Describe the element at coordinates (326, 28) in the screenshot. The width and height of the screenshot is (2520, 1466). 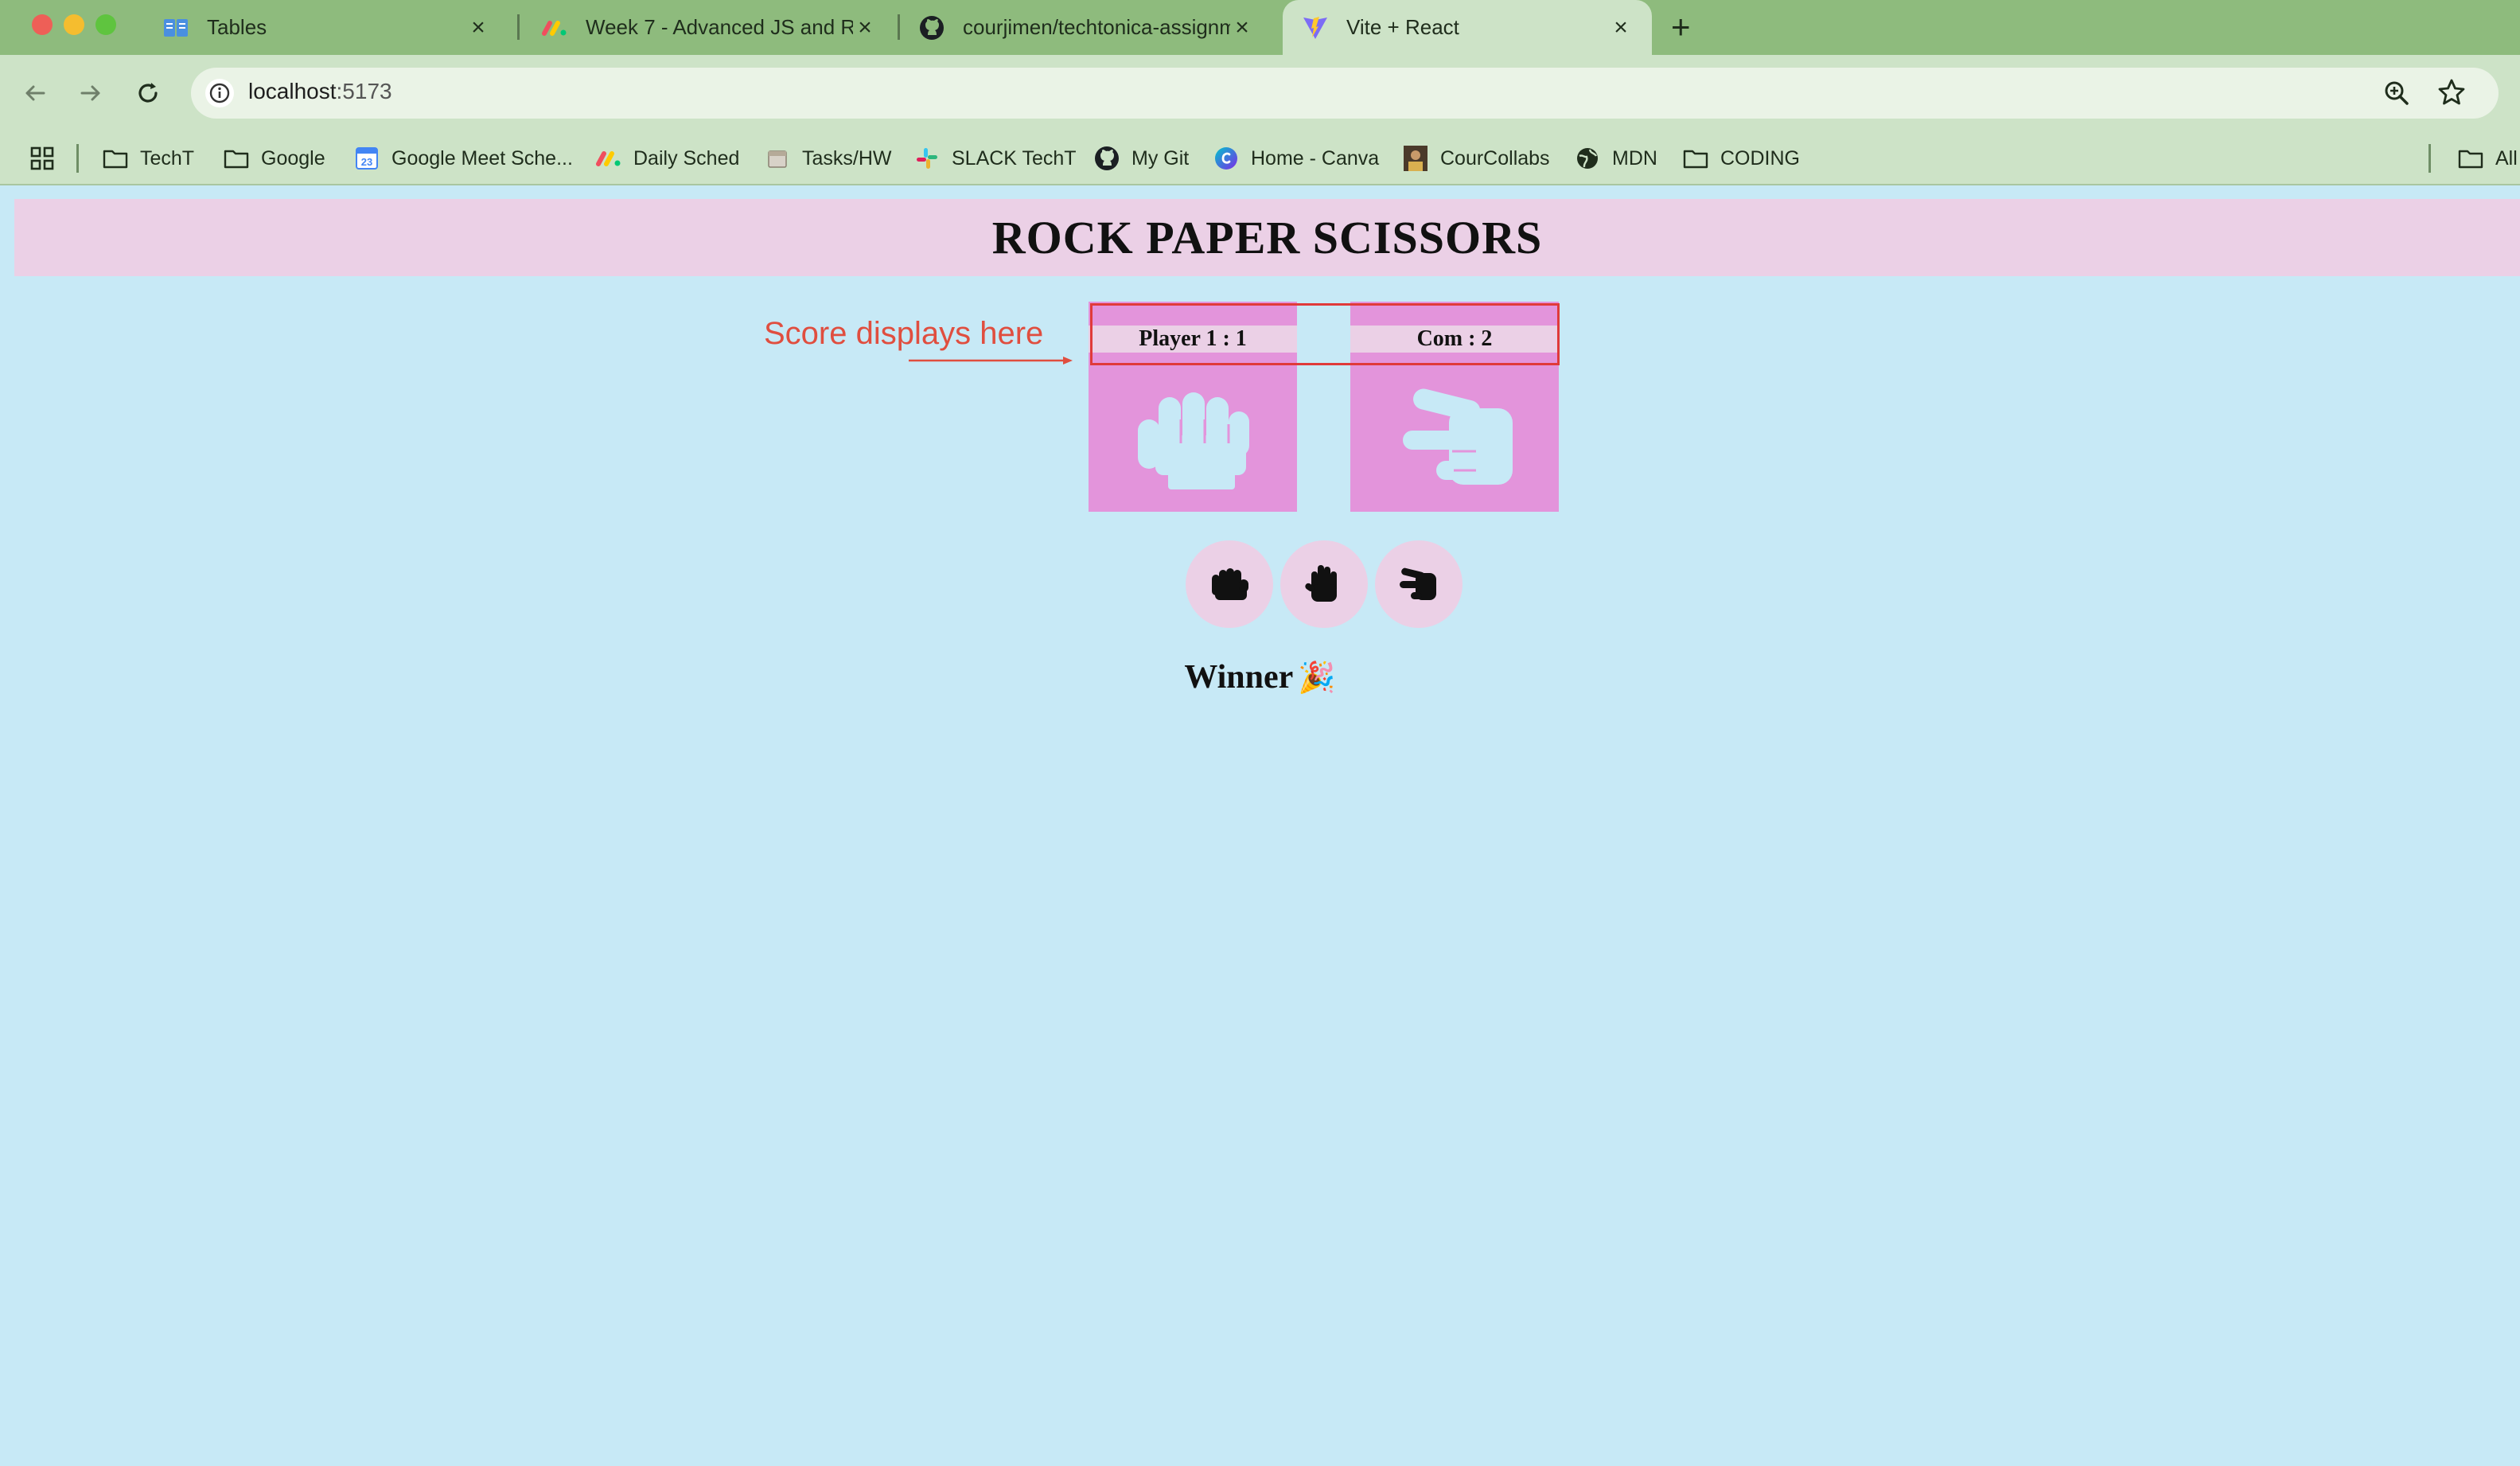
I see `tab-tables: Tables ×` at that location.